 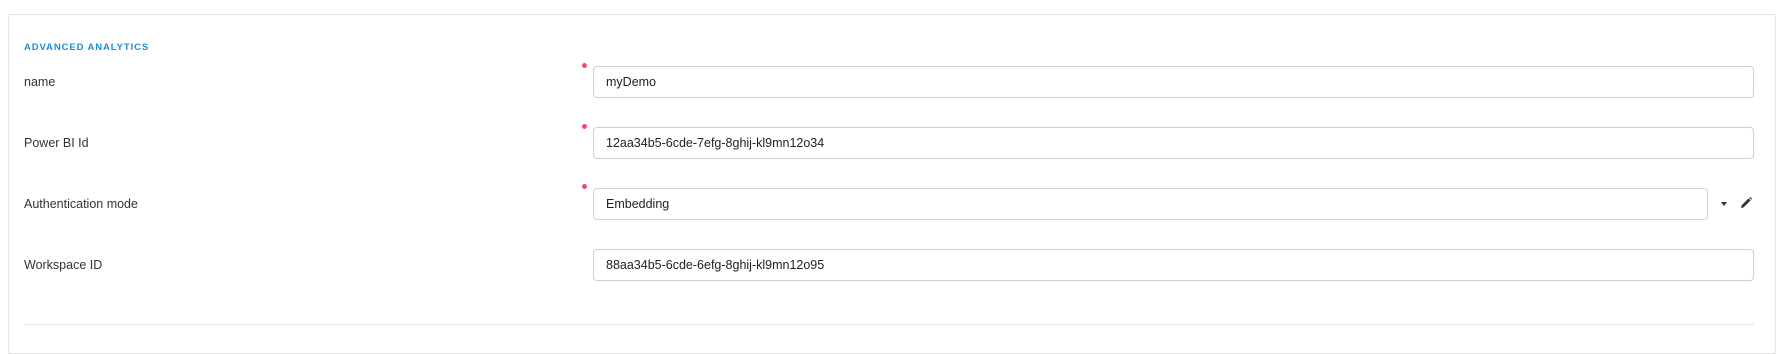 What do you see at coordinates (81, 204) in the screenshot?
I see `authentication-mode-label: Authentication mode` at bounding box center [81, 204].